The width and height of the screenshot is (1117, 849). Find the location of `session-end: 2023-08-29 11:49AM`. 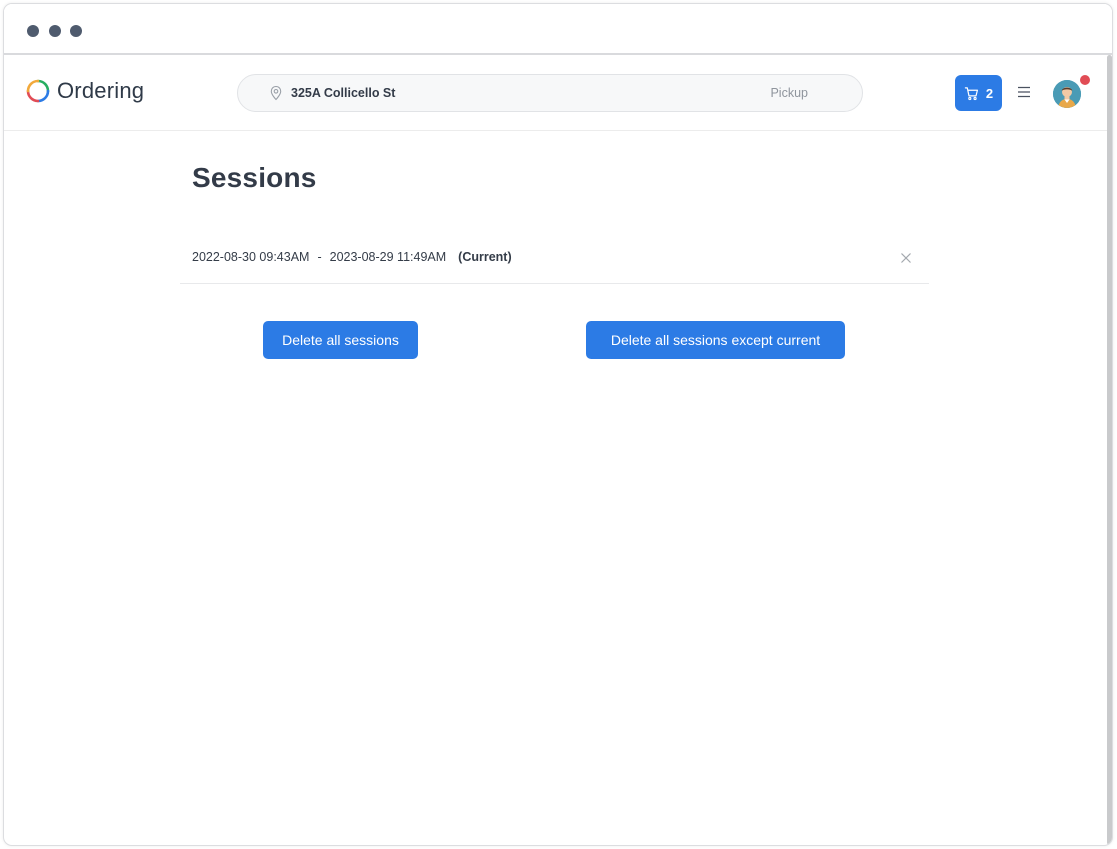

session-end: 2023-08-29 11:49AM is located at coordinates (388, 257).